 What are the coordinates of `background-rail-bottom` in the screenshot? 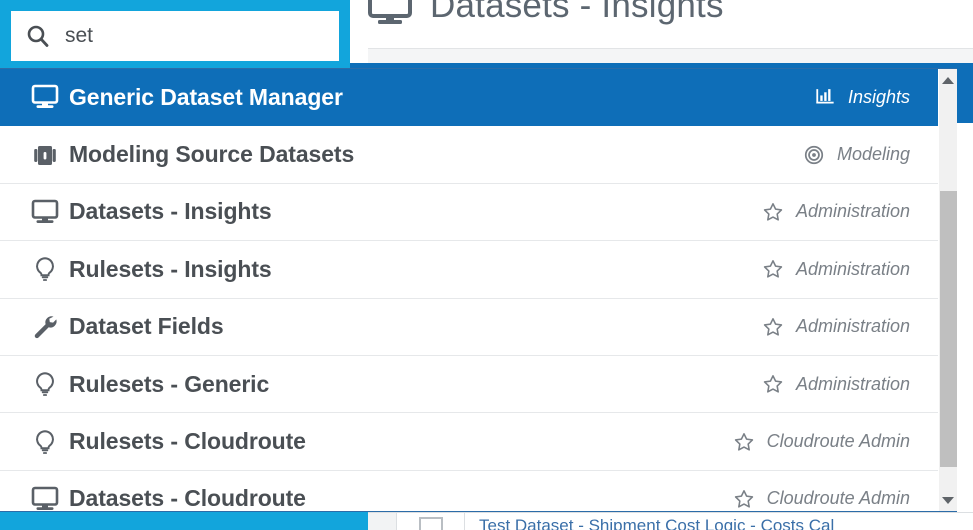 It's located at (184, 521).